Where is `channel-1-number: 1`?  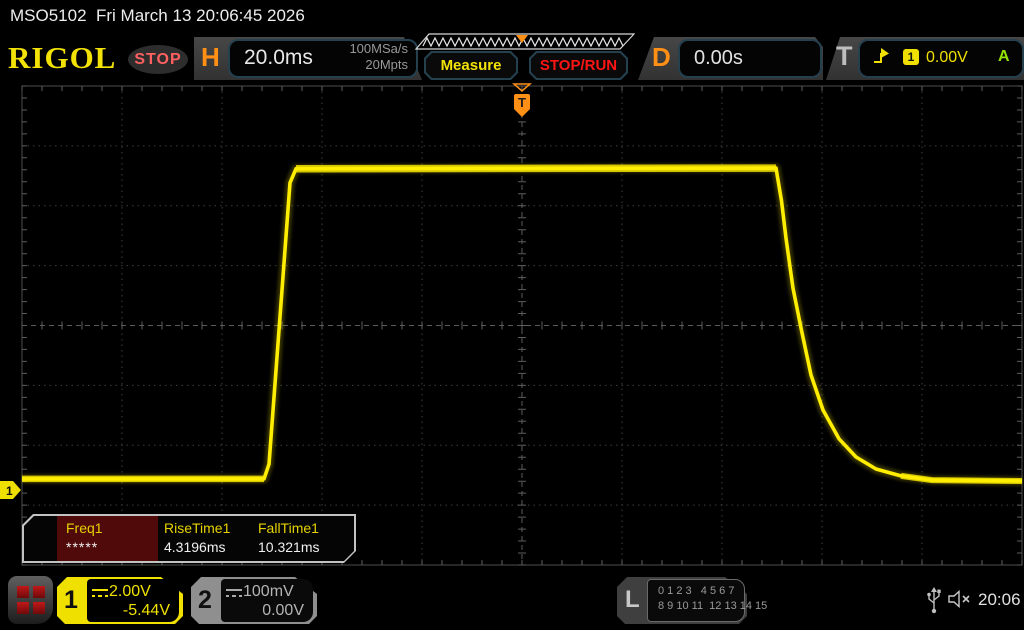
channel-1-number: 1 is located at coordinates (71, 600).